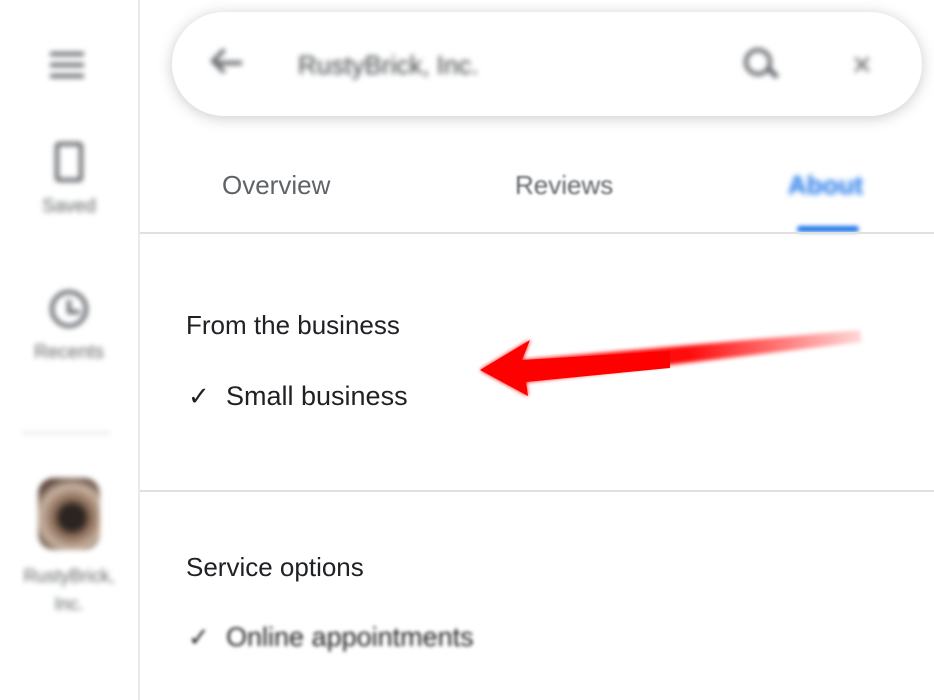  Describe the element at coordinates (762, 66) in the screenshot. I see `search-icon` at that location.